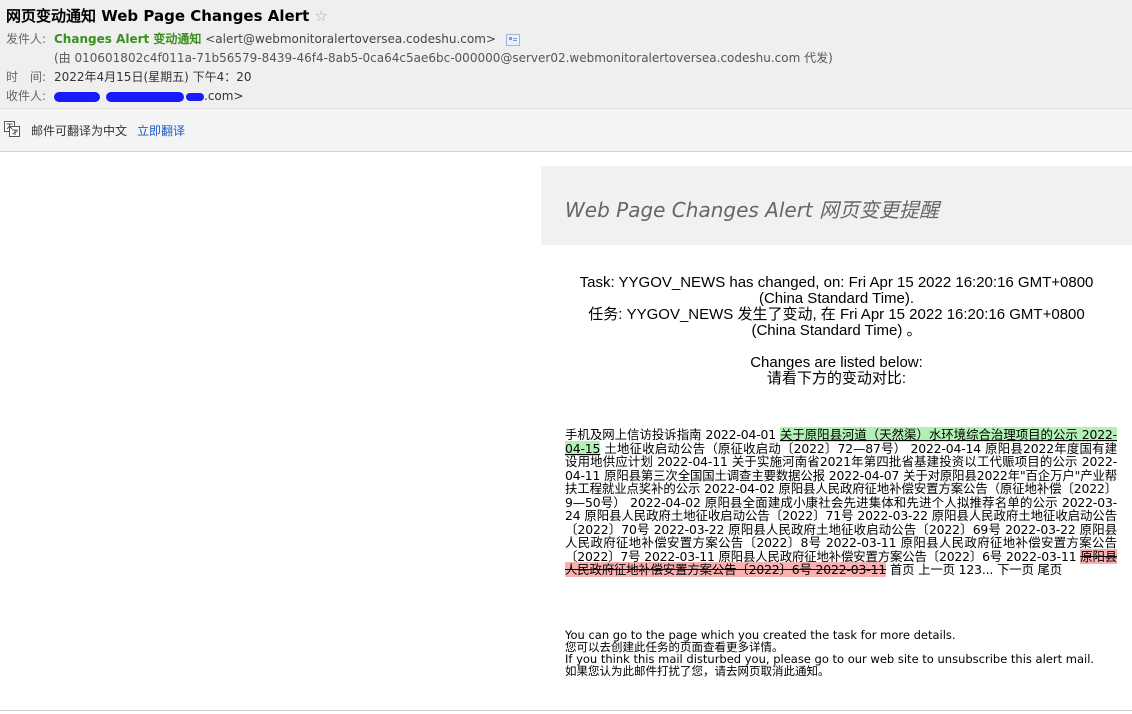 This screenshot has height=714, width=1132. What do you see at coordinates (836, 330) in the screenshot?
I see `task-cn-line2: (China Standard Time) 。` at bounding box center [836, 330].